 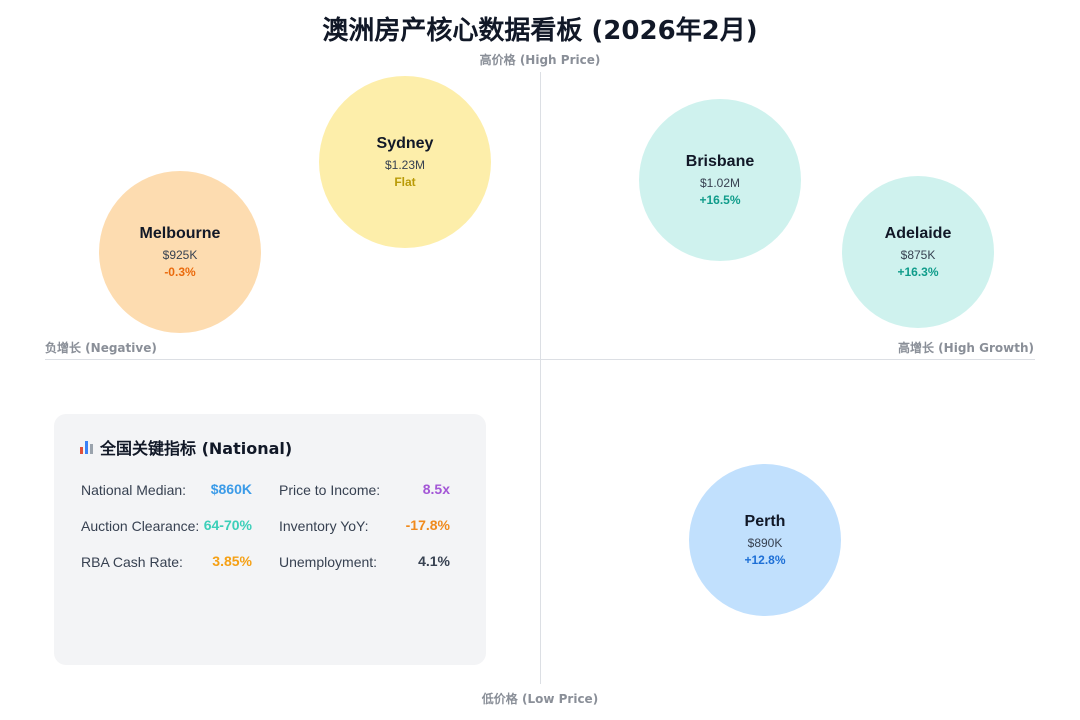 I want to click on city-growth: Flat, so click(x=405, y=182).